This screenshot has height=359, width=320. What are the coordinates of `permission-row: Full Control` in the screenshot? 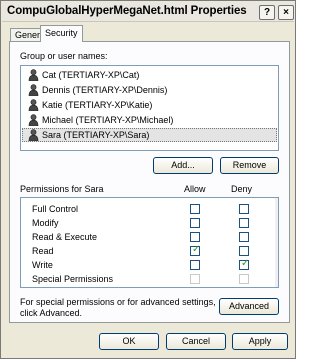 It's located at (148, 209).